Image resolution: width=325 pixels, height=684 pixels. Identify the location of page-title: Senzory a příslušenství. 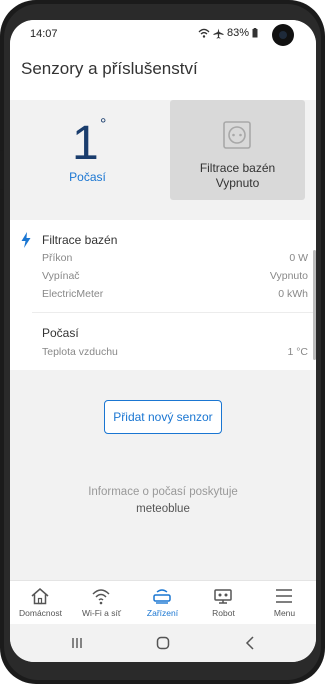
(109, 68).